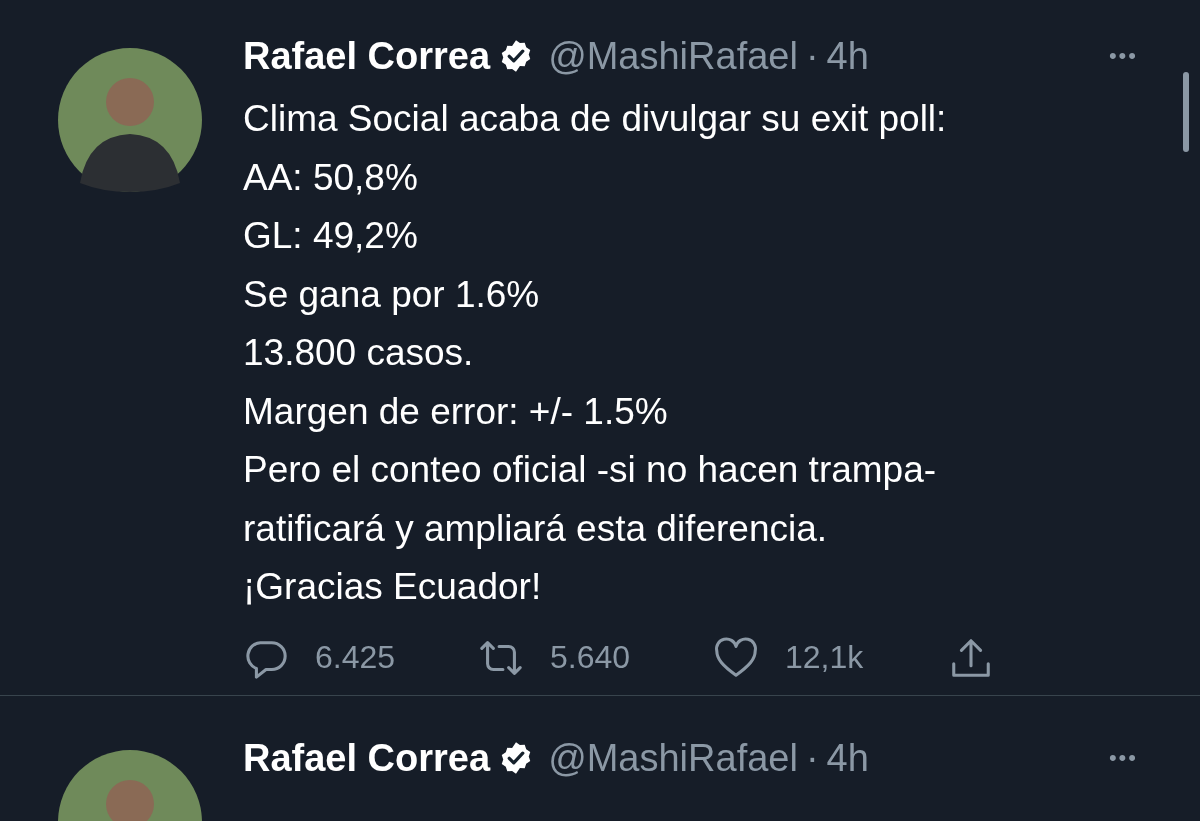 This screenshot has height=821, width=1200. Describe the element at coordinates (392, 587) in the screenshot. I see `tweet-text-line: ¡Gracias Ecuador!` at that location.